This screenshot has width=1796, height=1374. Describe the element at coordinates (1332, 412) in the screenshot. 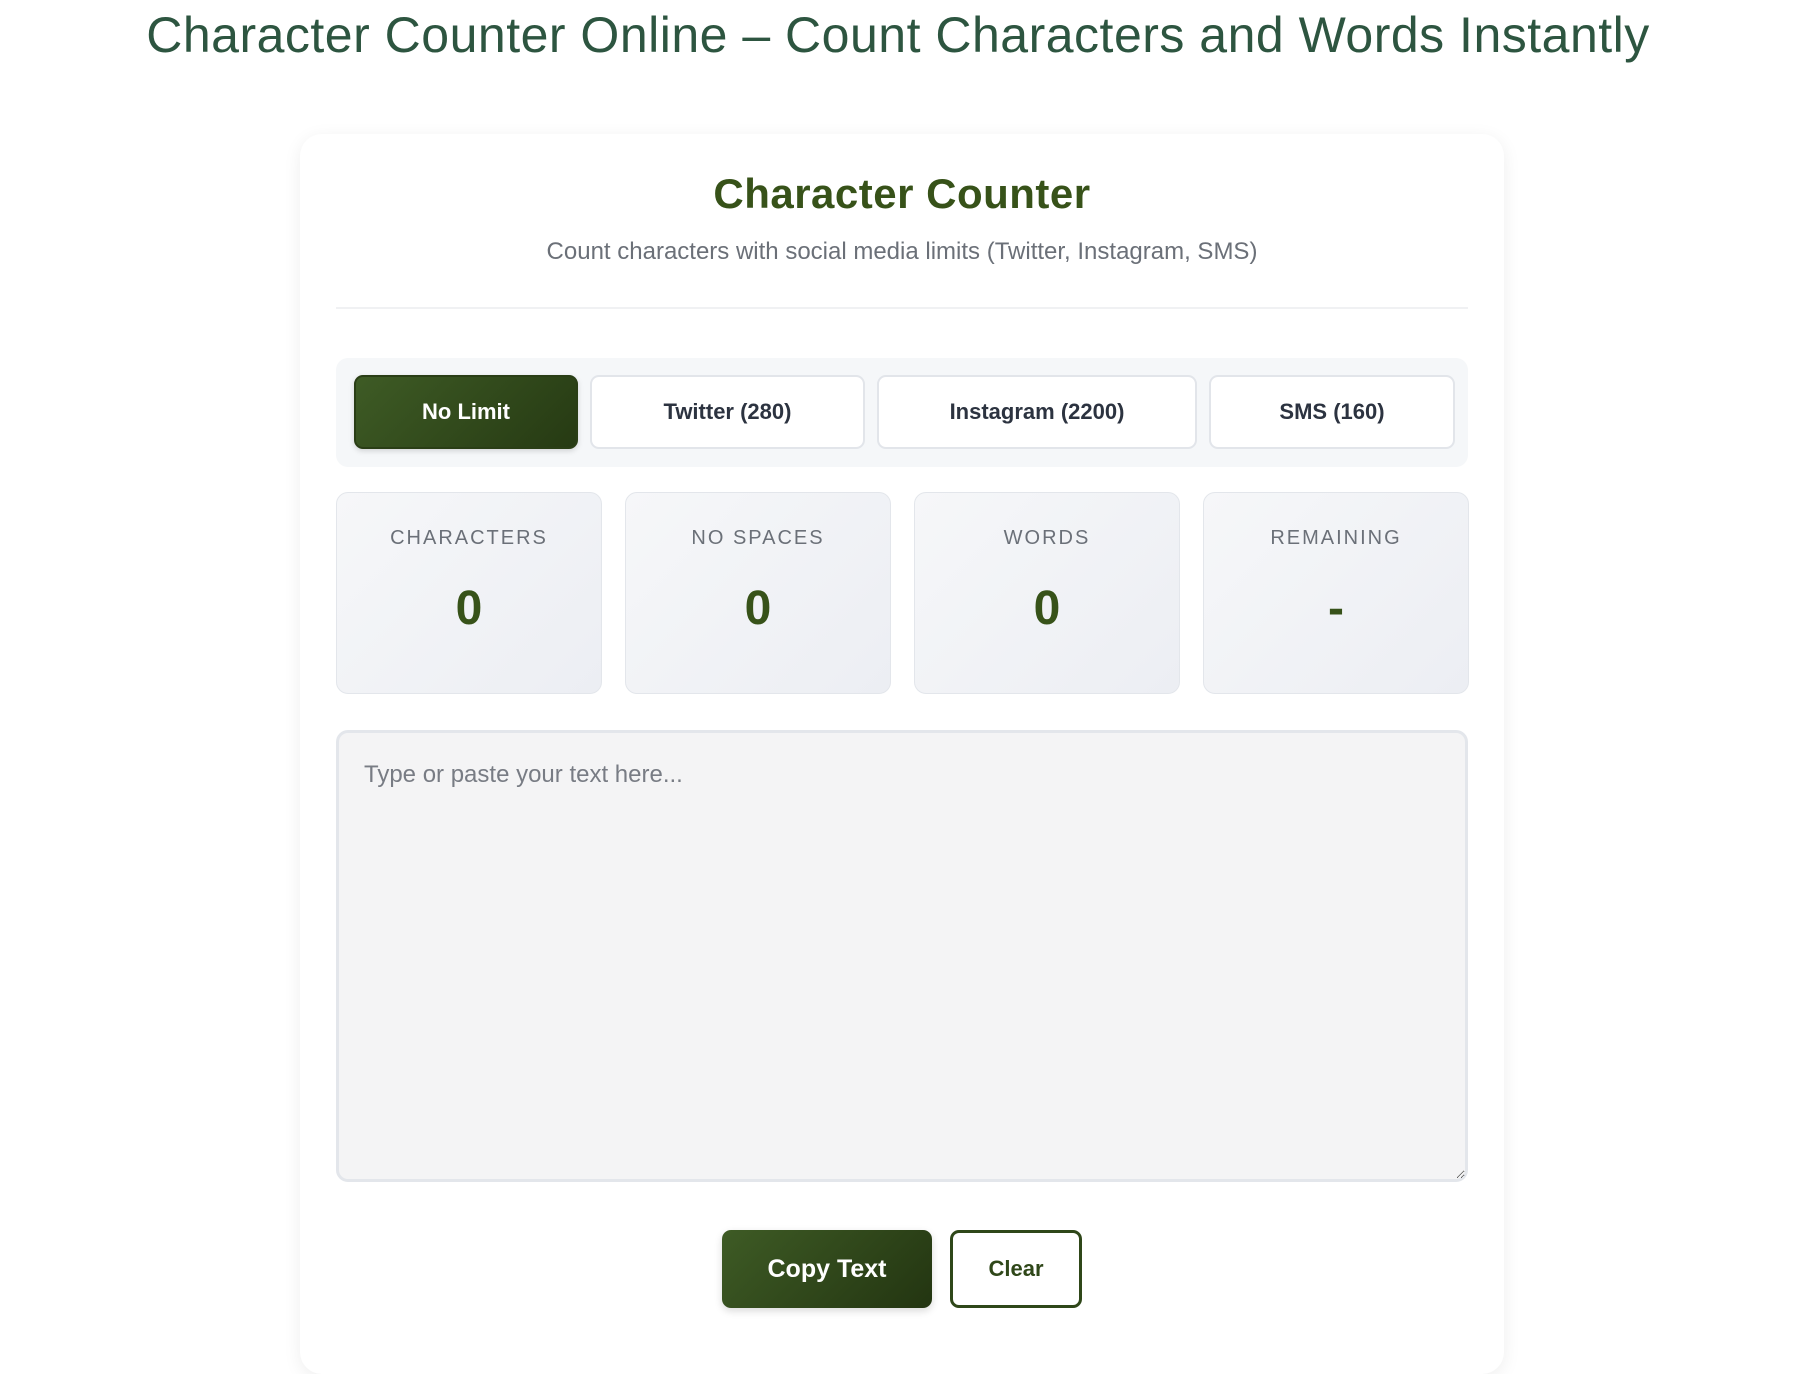

I see `limit-sms-button: SMS (160)` at that location.